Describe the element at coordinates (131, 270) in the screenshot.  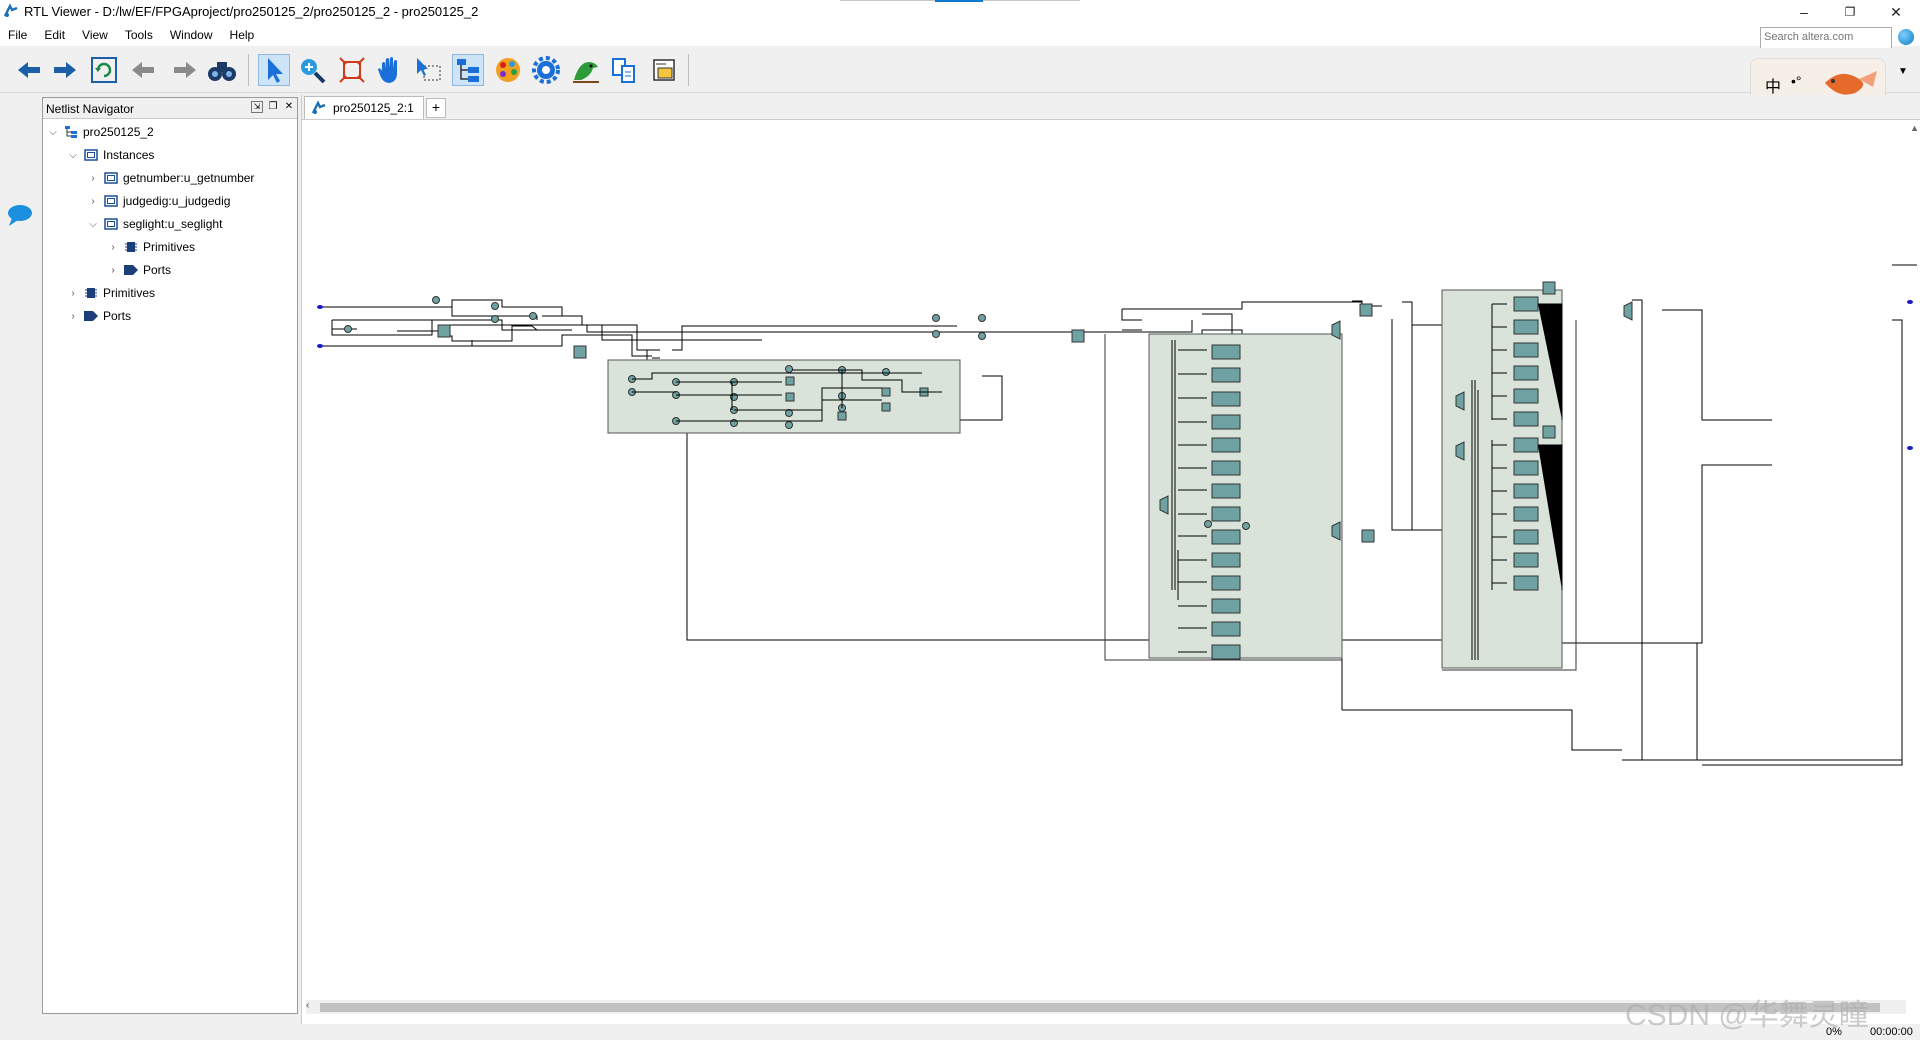
I see `port-icon` at that location.